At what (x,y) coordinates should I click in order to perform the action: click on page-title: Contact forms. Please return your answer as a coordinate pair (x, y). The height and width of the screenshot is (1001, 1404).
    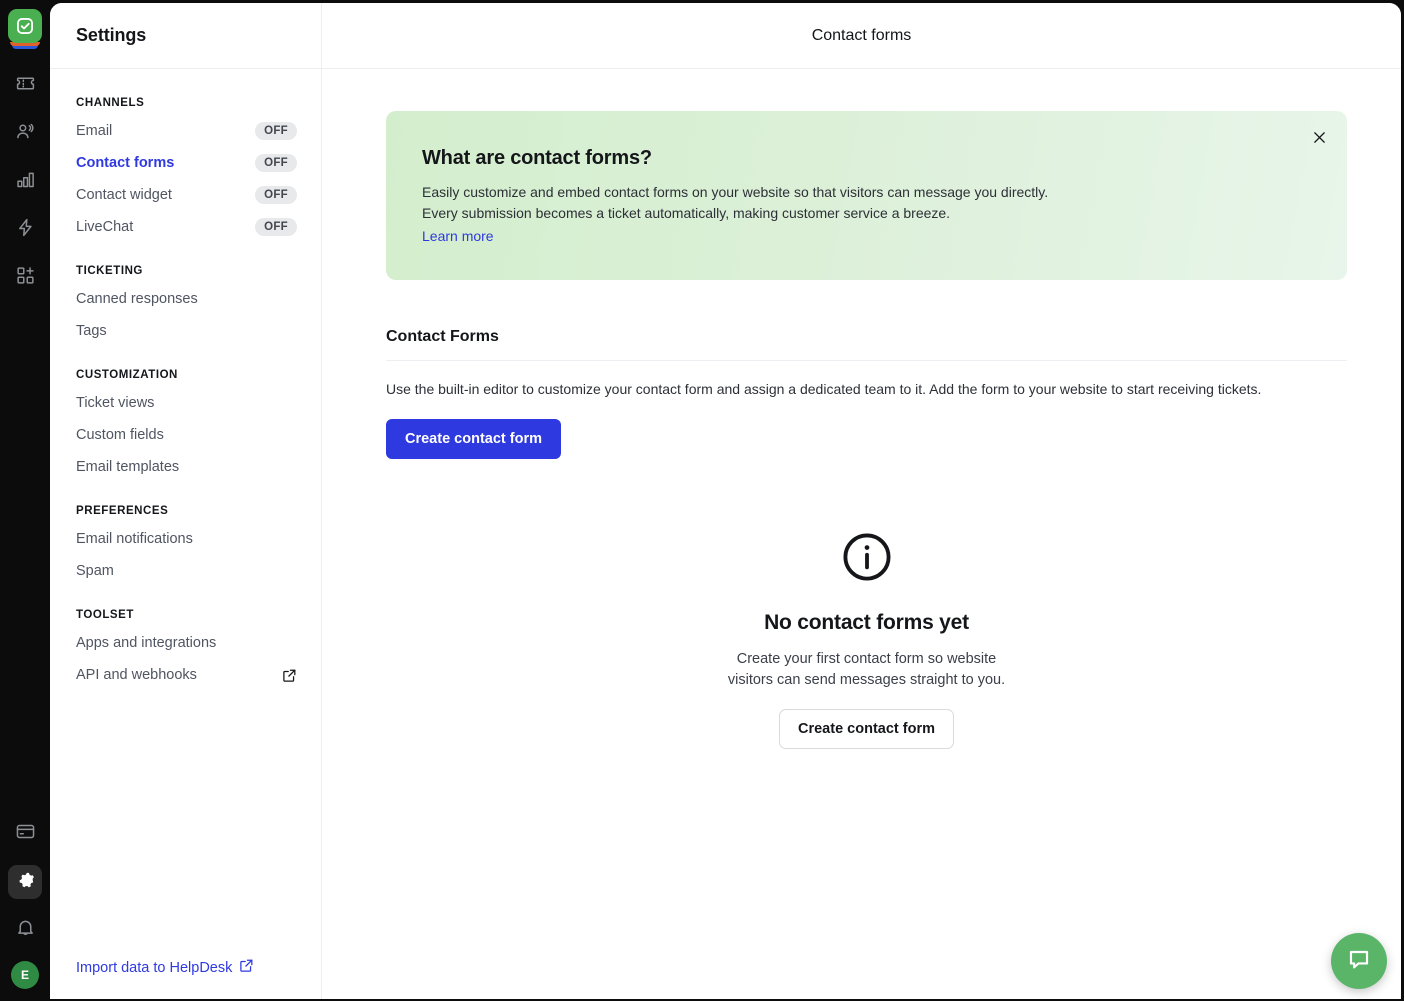
    Looking at the image, I should click on (861, 35).